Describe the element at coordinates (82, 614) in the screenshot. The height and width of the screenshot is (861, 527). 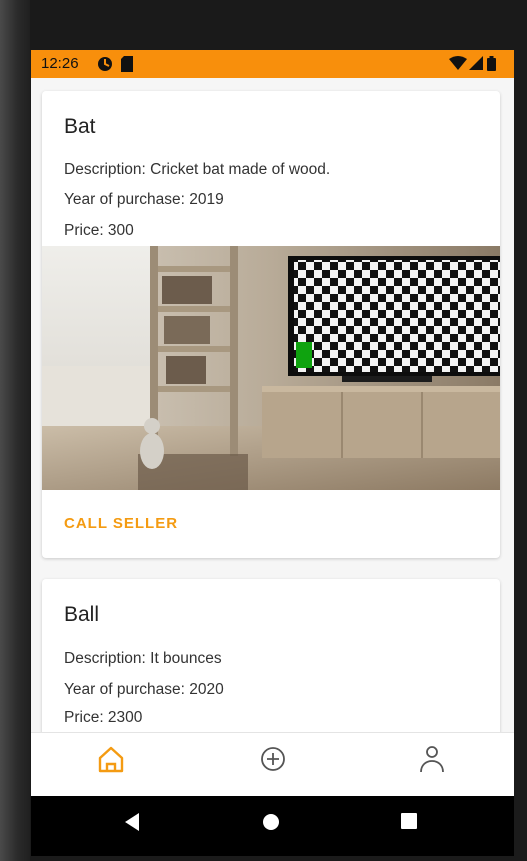
I see `product-title: Ball` at that location.